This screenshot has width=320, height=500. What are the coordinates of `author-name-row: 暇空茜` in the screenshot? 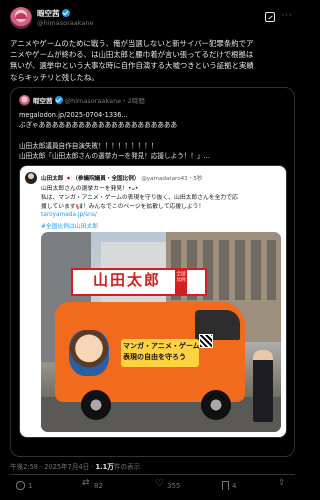 It's located at (53, 13).